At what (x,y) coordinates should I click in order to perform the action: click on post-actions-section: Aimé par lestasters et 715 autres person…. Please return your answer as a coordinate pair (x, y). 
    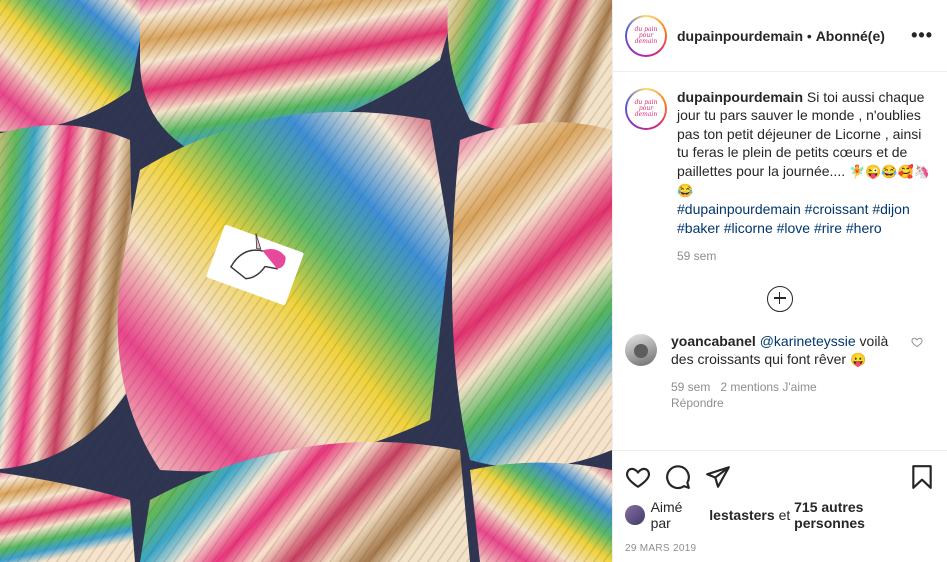
    Looking at the image, I should click on (780, 502).